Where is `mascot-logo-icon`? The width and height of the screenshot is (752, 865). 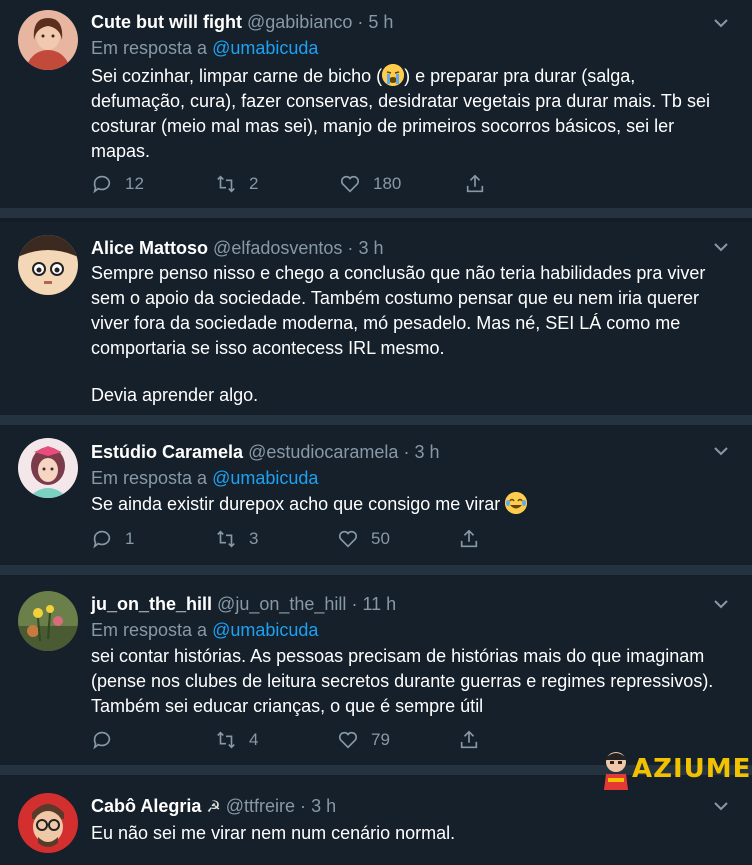 mascot-logo-icon is located at coordinates (616, 771).